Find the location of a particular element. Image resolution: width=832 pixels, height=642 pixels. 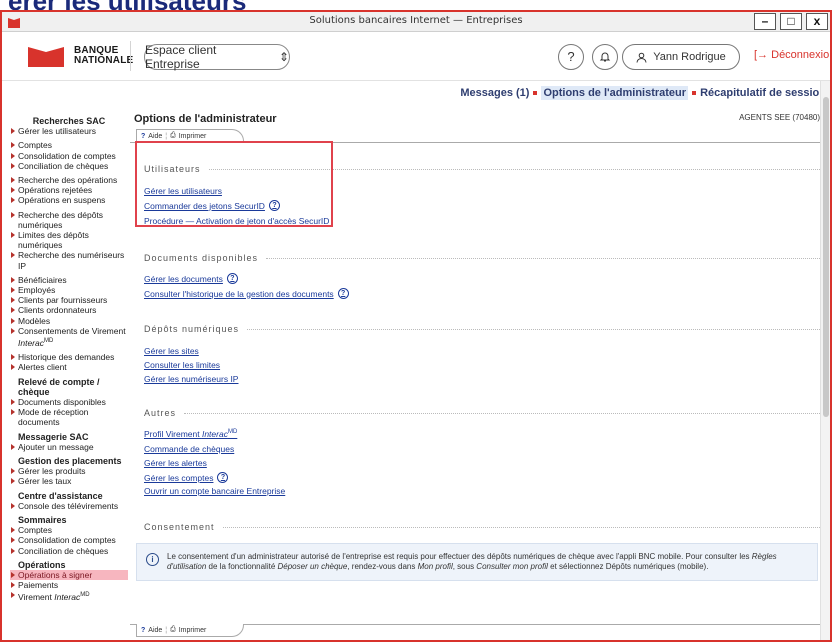

sidebar-item-mode-reception: Mode de réception documents is located at coordinates (69, 417).